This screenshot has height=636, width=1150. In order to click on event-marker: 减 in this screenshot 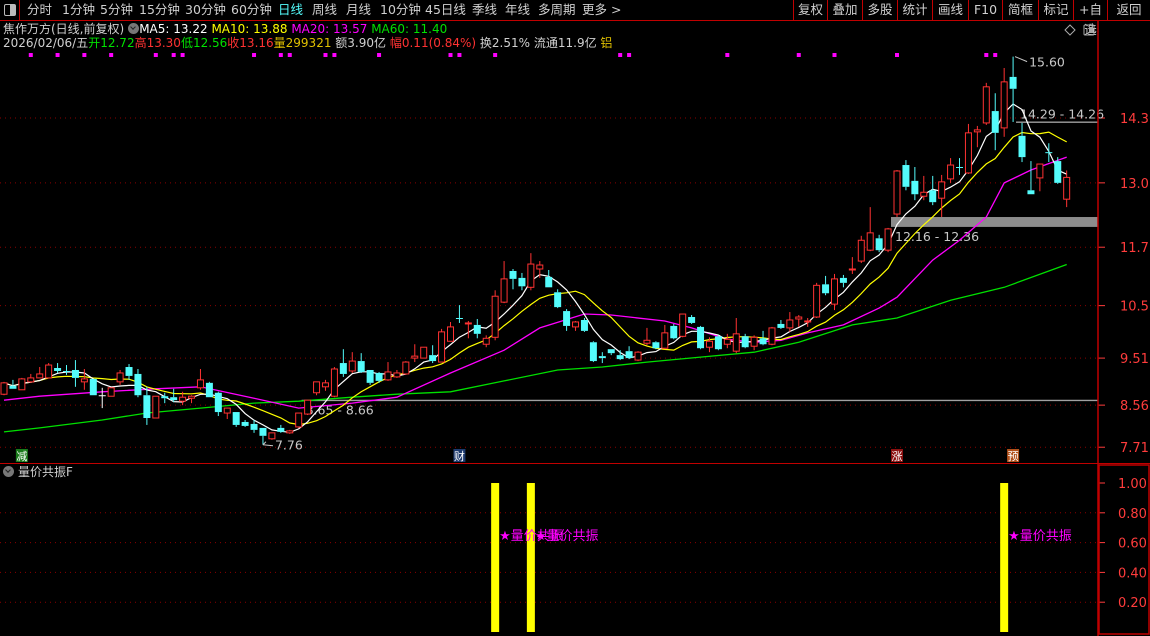, I will do `click(21, 456)`.